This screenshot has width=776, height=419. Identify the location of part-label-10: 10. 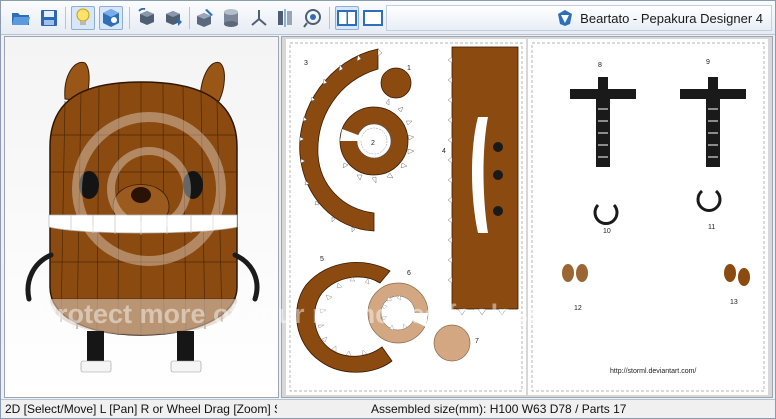
(607, 231).